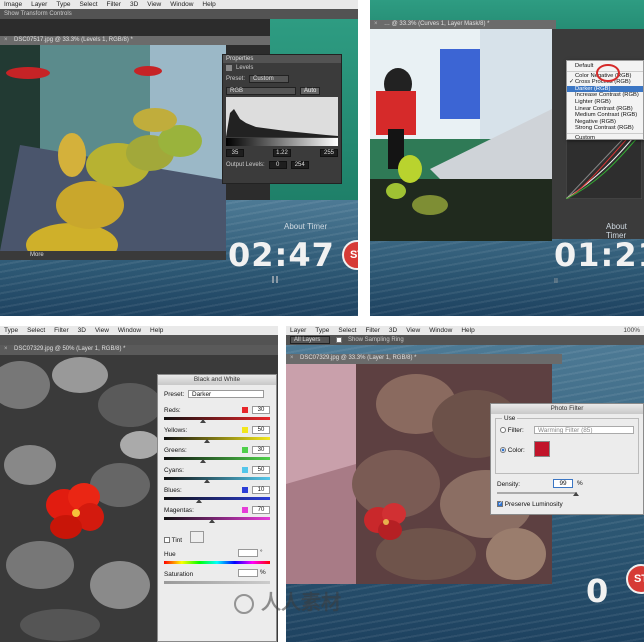 The image size is (644, 642). What do you see at coordinates (38, 14) in the screenshot?
I see `show-transform-controls-checkbox: Show Transform Controls` at bounding box center [38, 14].